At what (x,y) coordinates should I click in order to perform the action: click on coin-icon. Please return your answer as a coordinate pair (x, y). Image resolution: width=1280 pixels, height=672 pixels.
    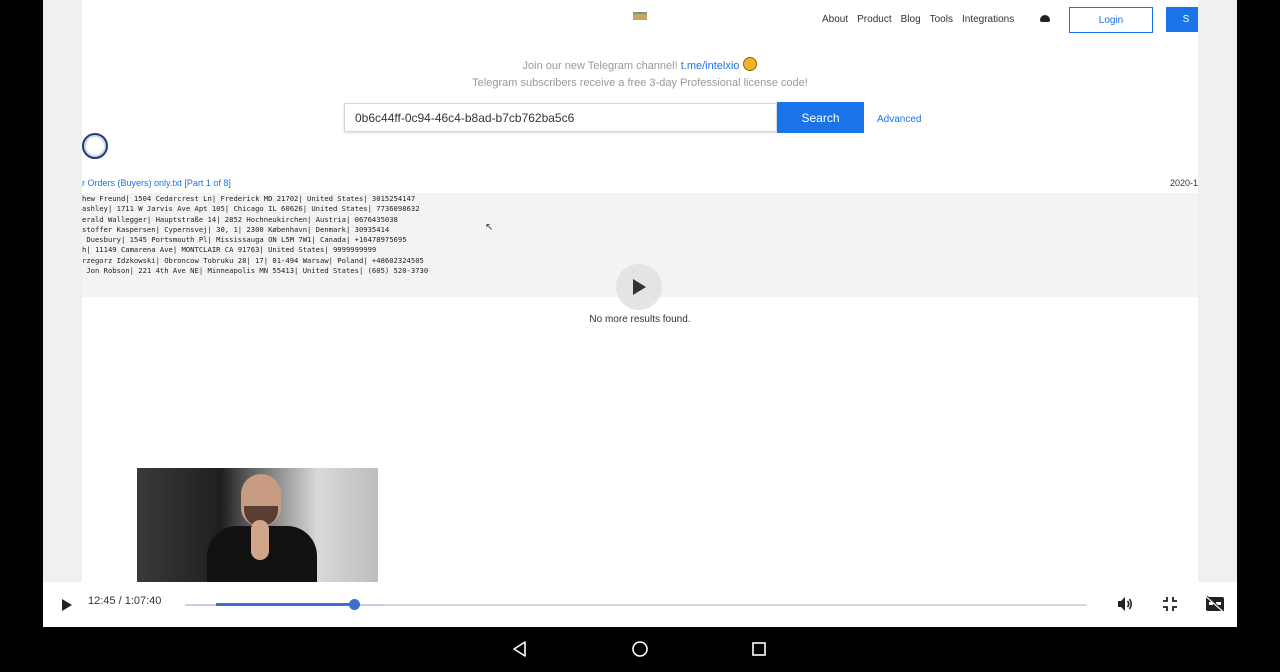
    Looking at the image, I should click on (750, 64).